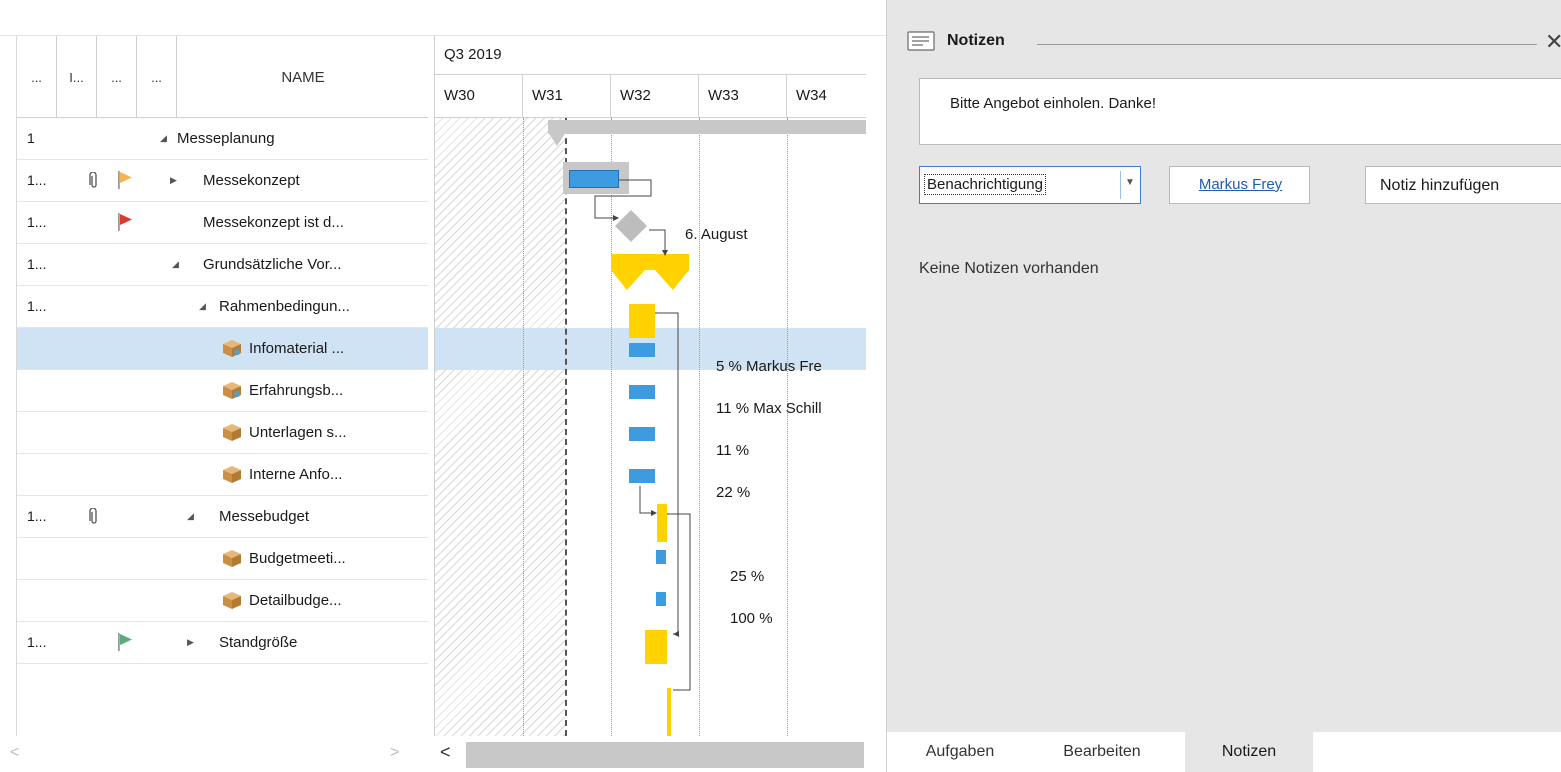 The height and width of the screenshot is (772, 1561). What do you see at coordinates (642, 476) in the screenshot?
I see `task-bar-interne` at bounding box center [642, 476].